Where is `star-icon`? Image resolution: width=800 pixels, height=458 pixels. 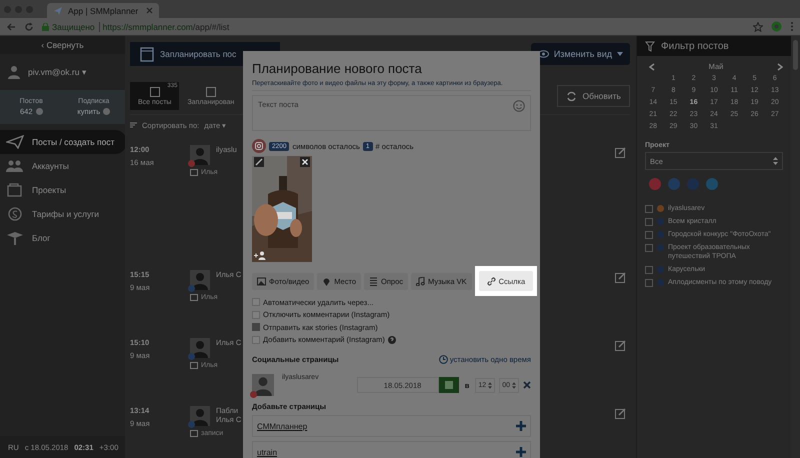 star-icon is located at coordinates (758, 27).